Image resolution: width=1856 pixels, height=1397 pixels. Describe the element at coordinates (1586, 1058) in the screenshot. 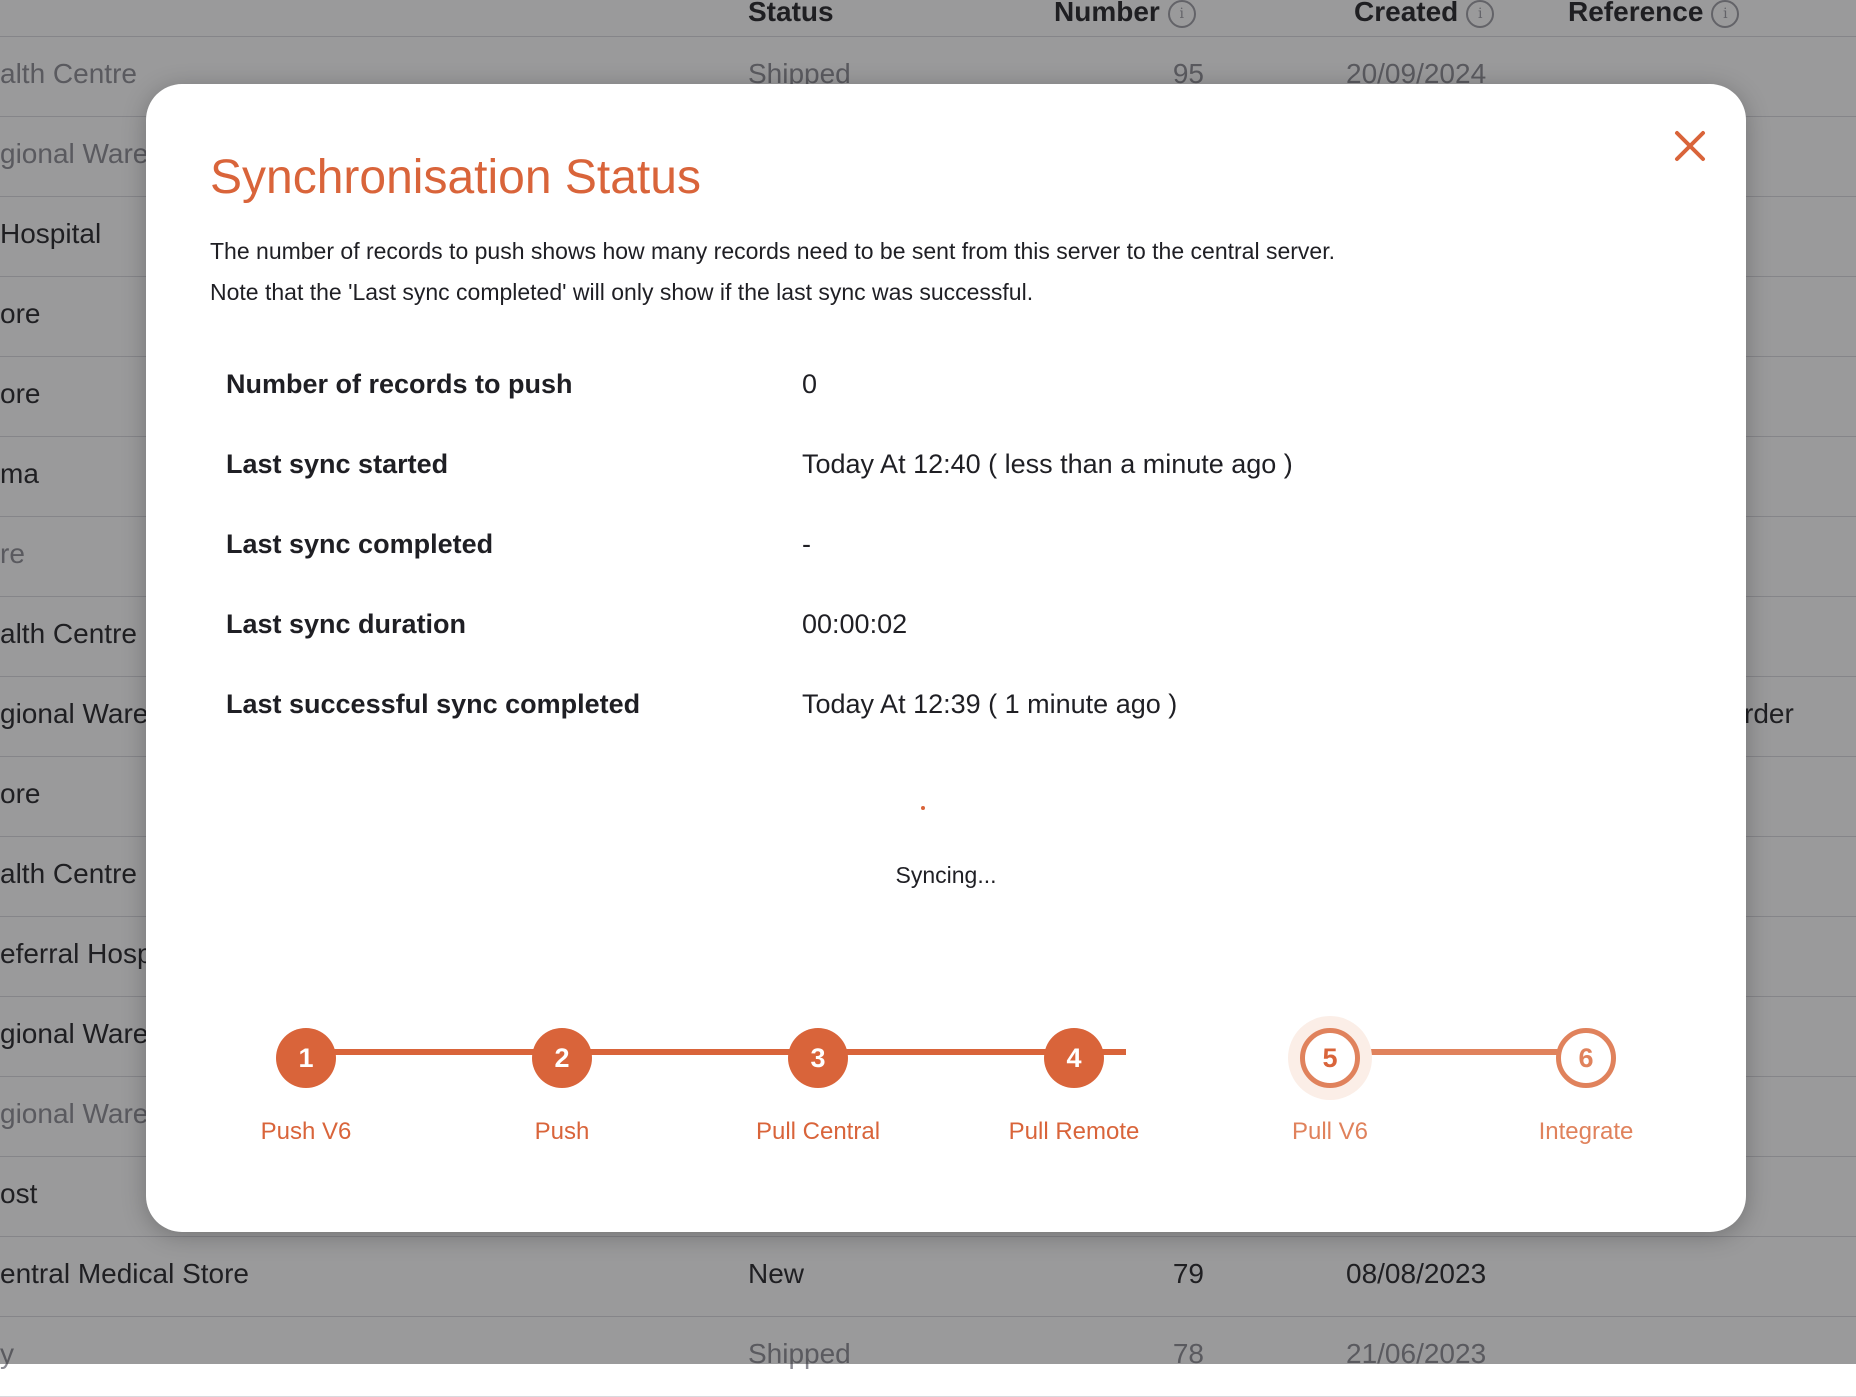

I see `step-6-circle: 6` at that location.